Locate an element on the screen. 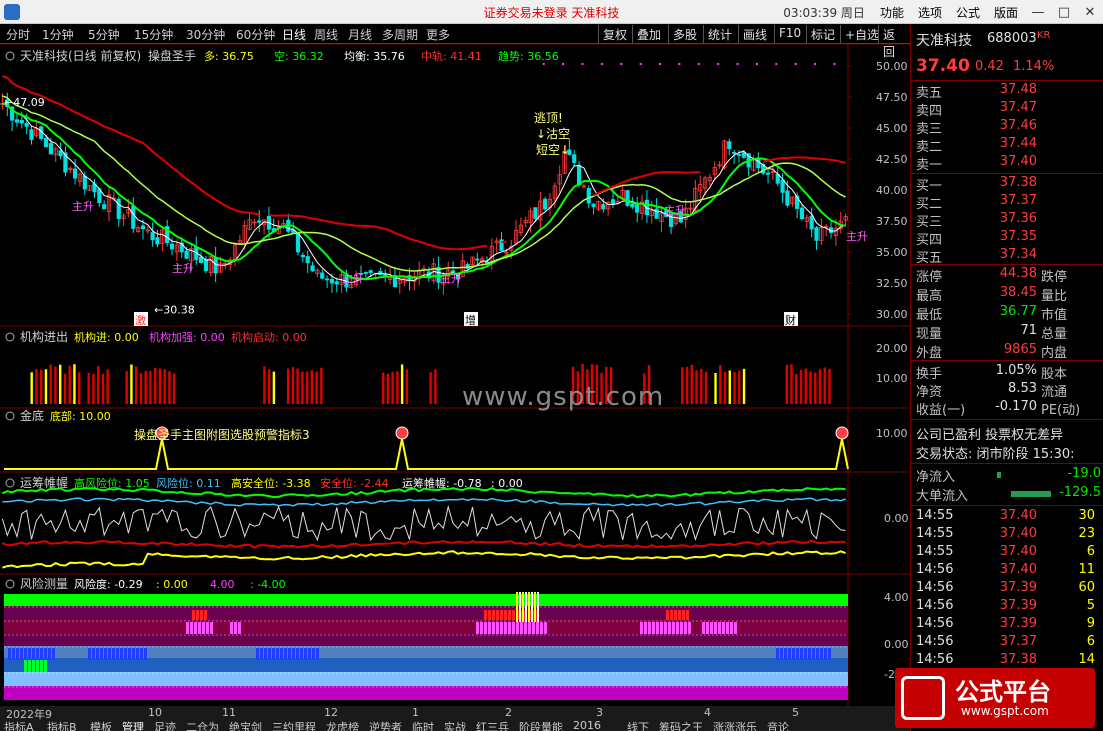 This screenshot has height=731, width=1103. menu-function: 功能 is located at coordinates (892, 12).